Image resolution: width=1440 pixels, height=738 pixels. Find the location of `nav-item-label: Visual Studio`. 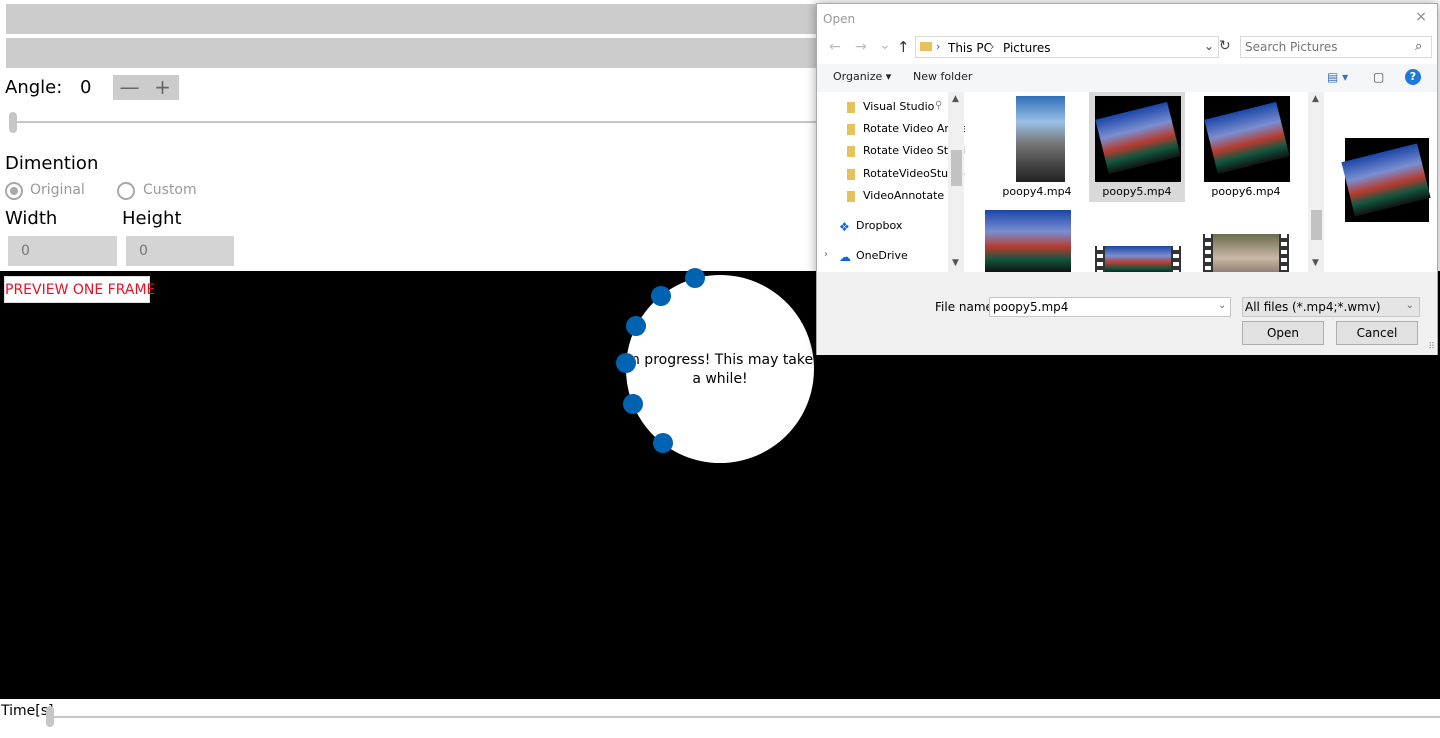

nav-item-label: Visual Studio is located at coordinates (899, 106).